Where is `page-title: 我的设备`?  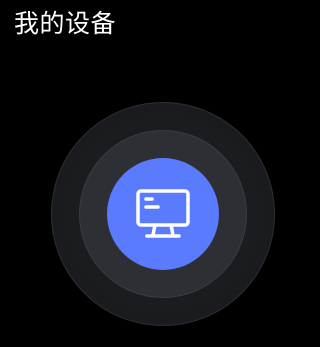 page-title: 我的设备 is located at coordinates (65, 23).